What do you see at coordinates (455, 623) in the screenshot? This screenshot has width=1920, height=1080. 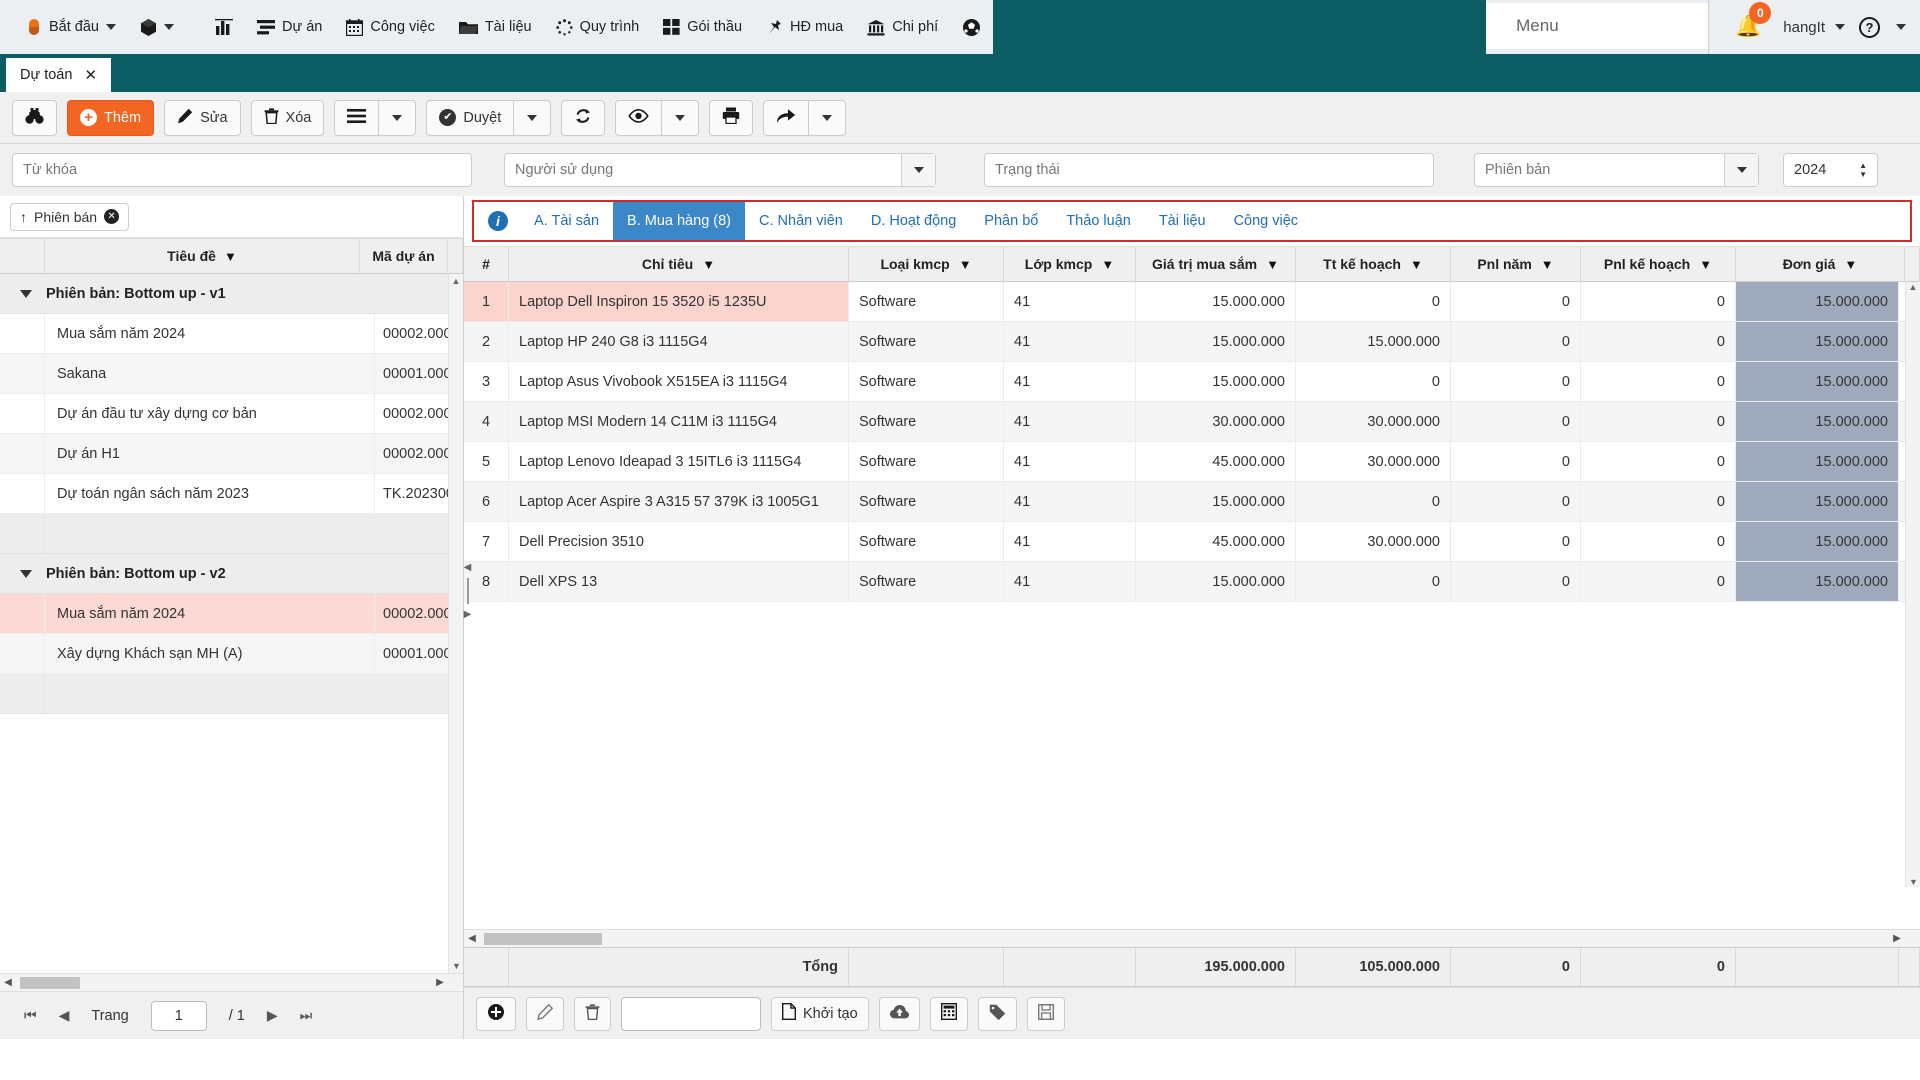 I see `tree-vertical-scrollbar: ▲ ▼` at bounding box center [455, 623].